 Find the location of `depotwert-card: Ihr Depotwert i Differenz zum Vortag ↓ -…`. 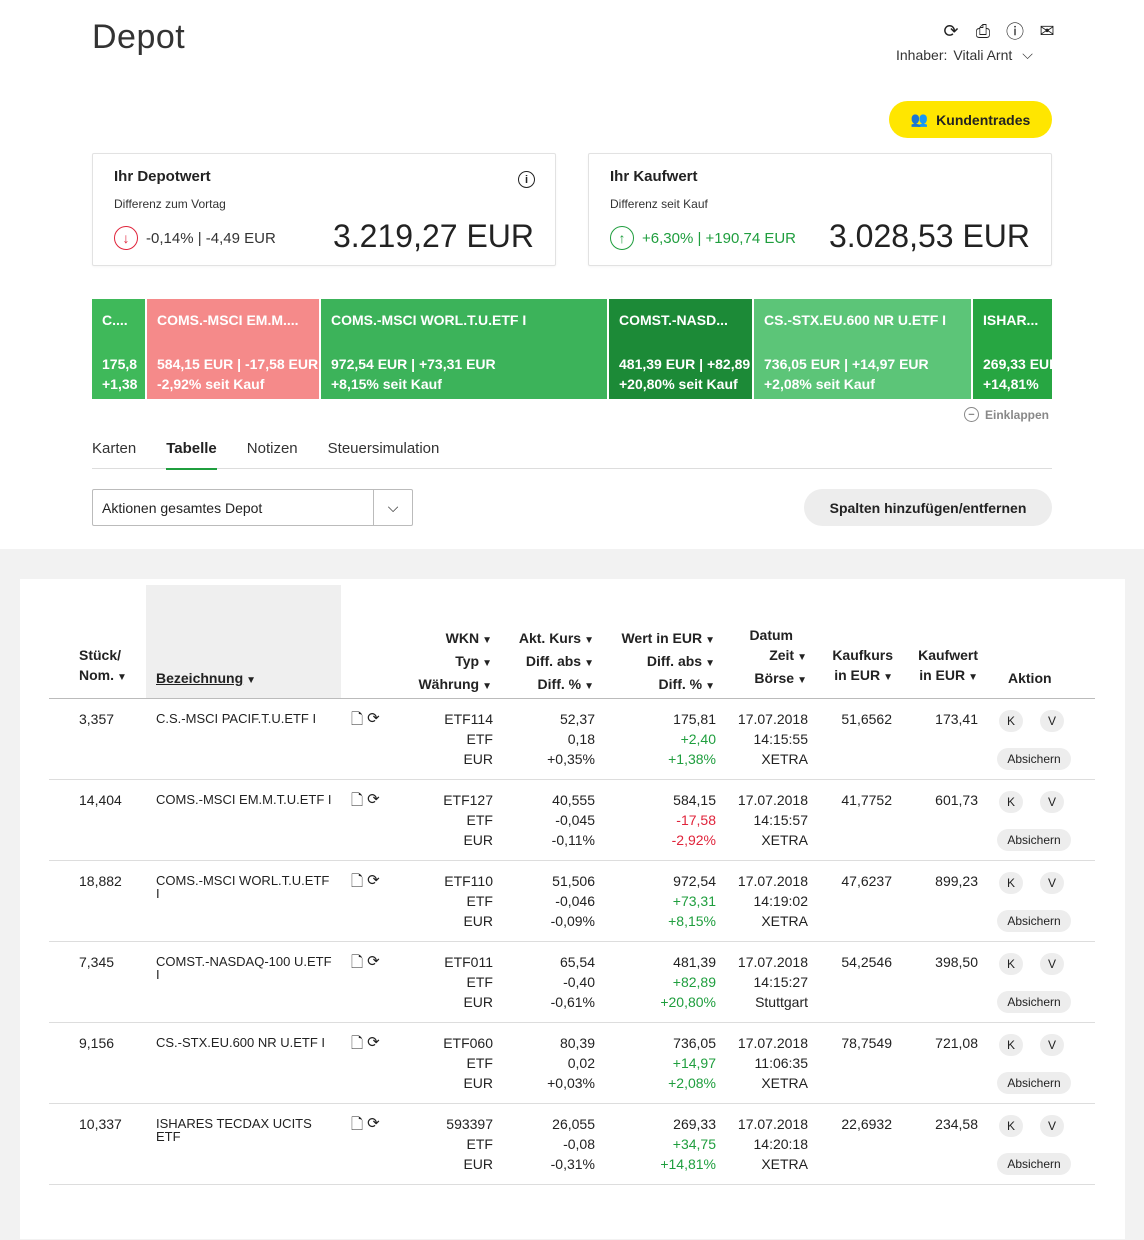

depotwert-card: Ihr Depotwert i Differenz zum Vortag ↓ -… is located at coordinates (324, 209).